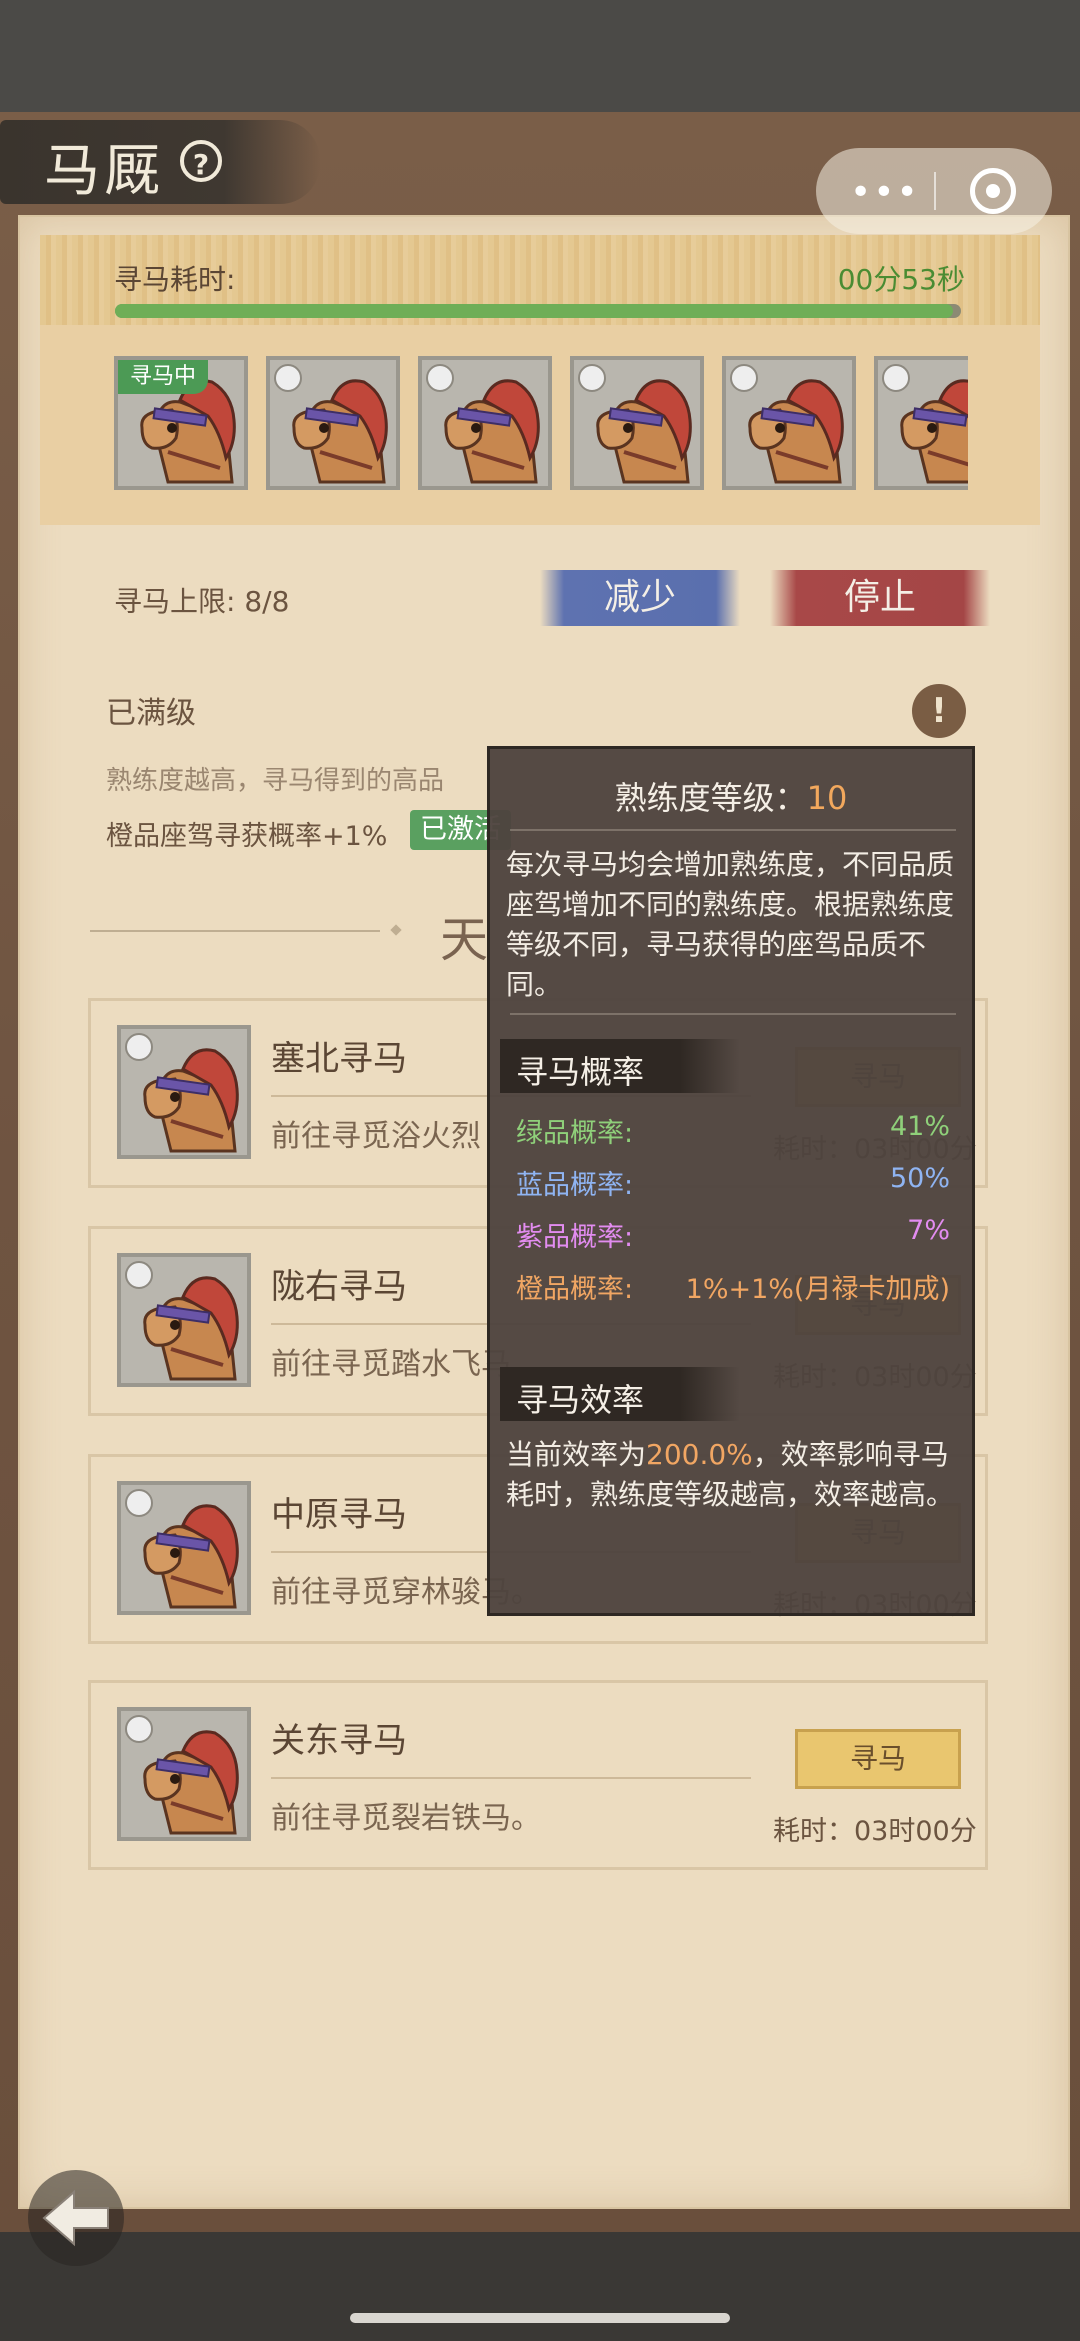  Describe the element at coordinates (339, 1287) in the screenshot. I see `card-title: 陇右寻马` at that location.